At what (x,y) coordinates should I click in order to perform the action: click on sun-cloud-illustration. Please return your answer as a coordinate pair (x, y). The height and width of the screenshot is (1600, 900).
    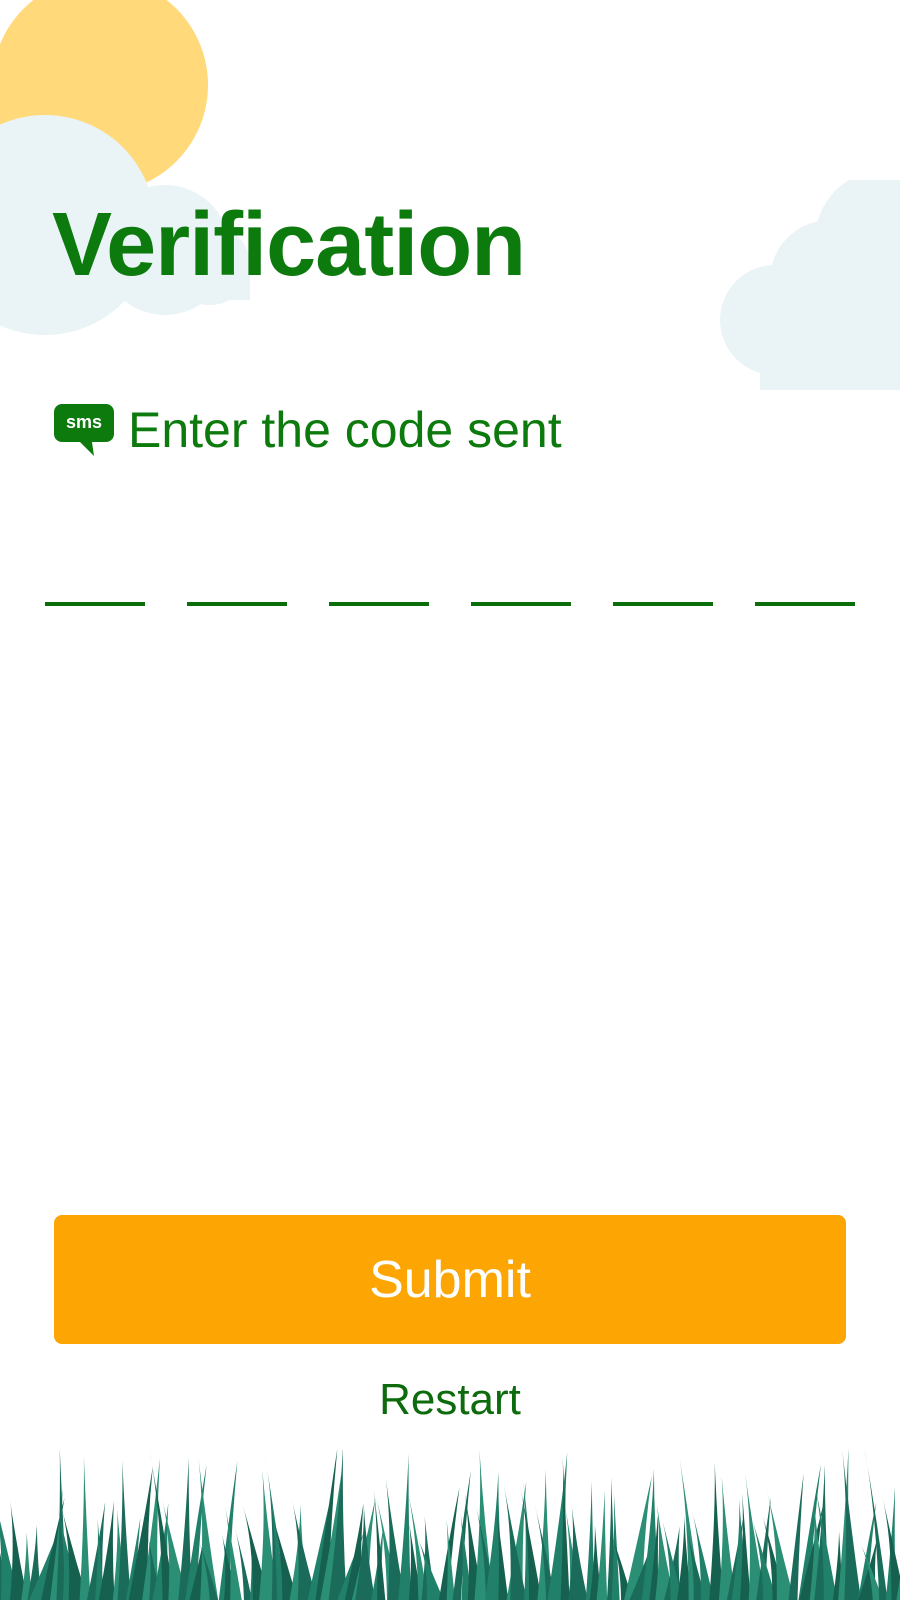
    Looking at the image, I should click on (125, 167).